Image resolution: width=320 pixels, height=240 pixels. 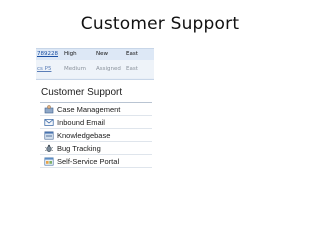 What do you see at coordinates (47, 54) in the screenshot?
I see `case-id-link: 789228` at bounding box center [47, 54].